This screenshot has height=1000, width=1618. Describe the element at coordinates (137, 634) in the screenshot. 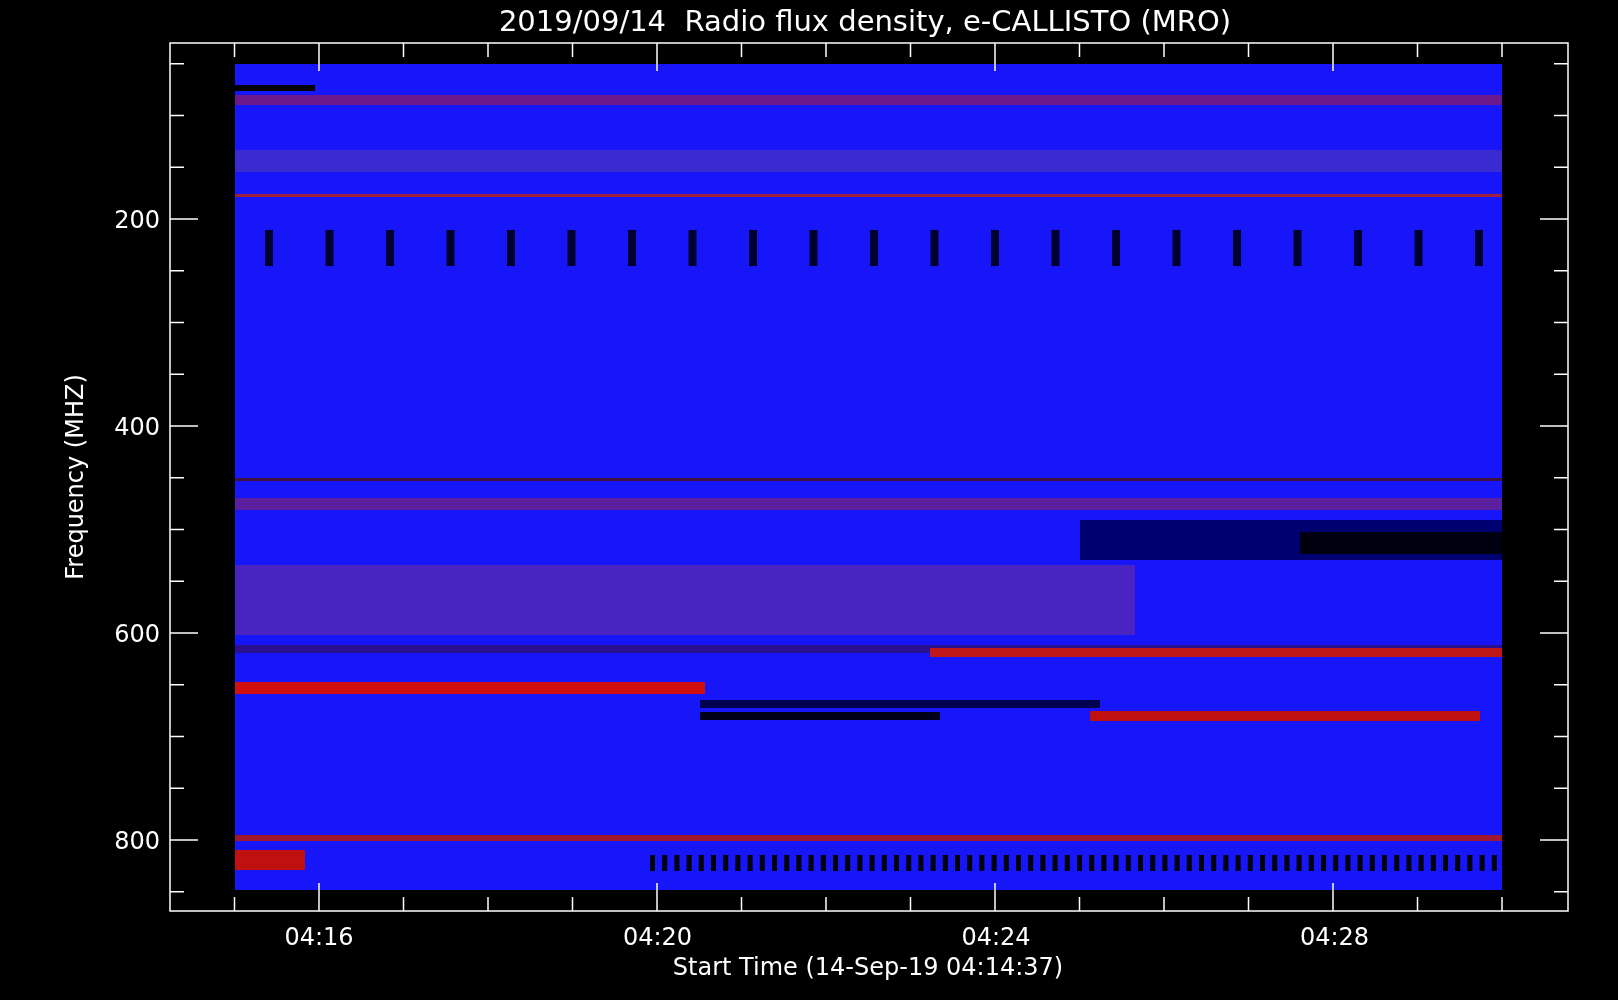

I see `y-tick-label: 600` at that location.